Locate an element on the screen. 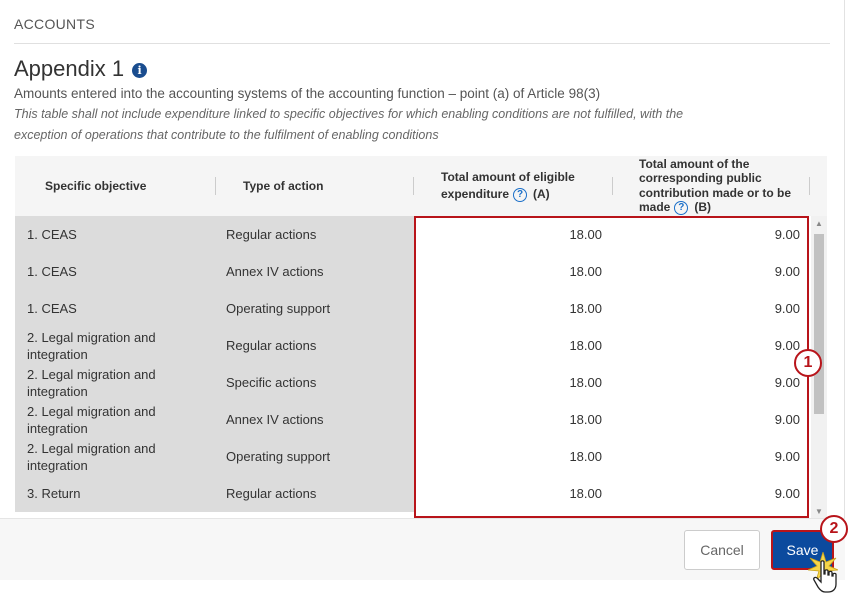  table-row: 3. Return Regular actions 18.00 9.00 is located at coordinates (413, 493).